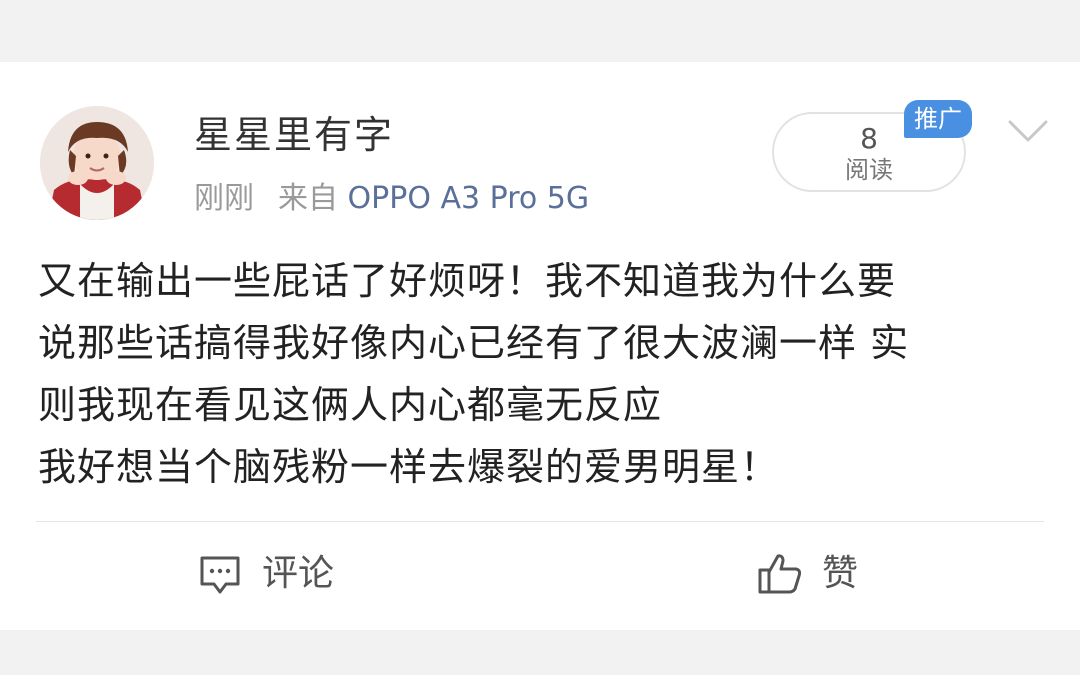 The height and width of the screenshot is (675, 1080). What do you see at coordinates (350, 405) in the screenshot?
I see `post-body-line: 则我现在看见这俩人内心都毫无反应` at bounding box center [350, 405].